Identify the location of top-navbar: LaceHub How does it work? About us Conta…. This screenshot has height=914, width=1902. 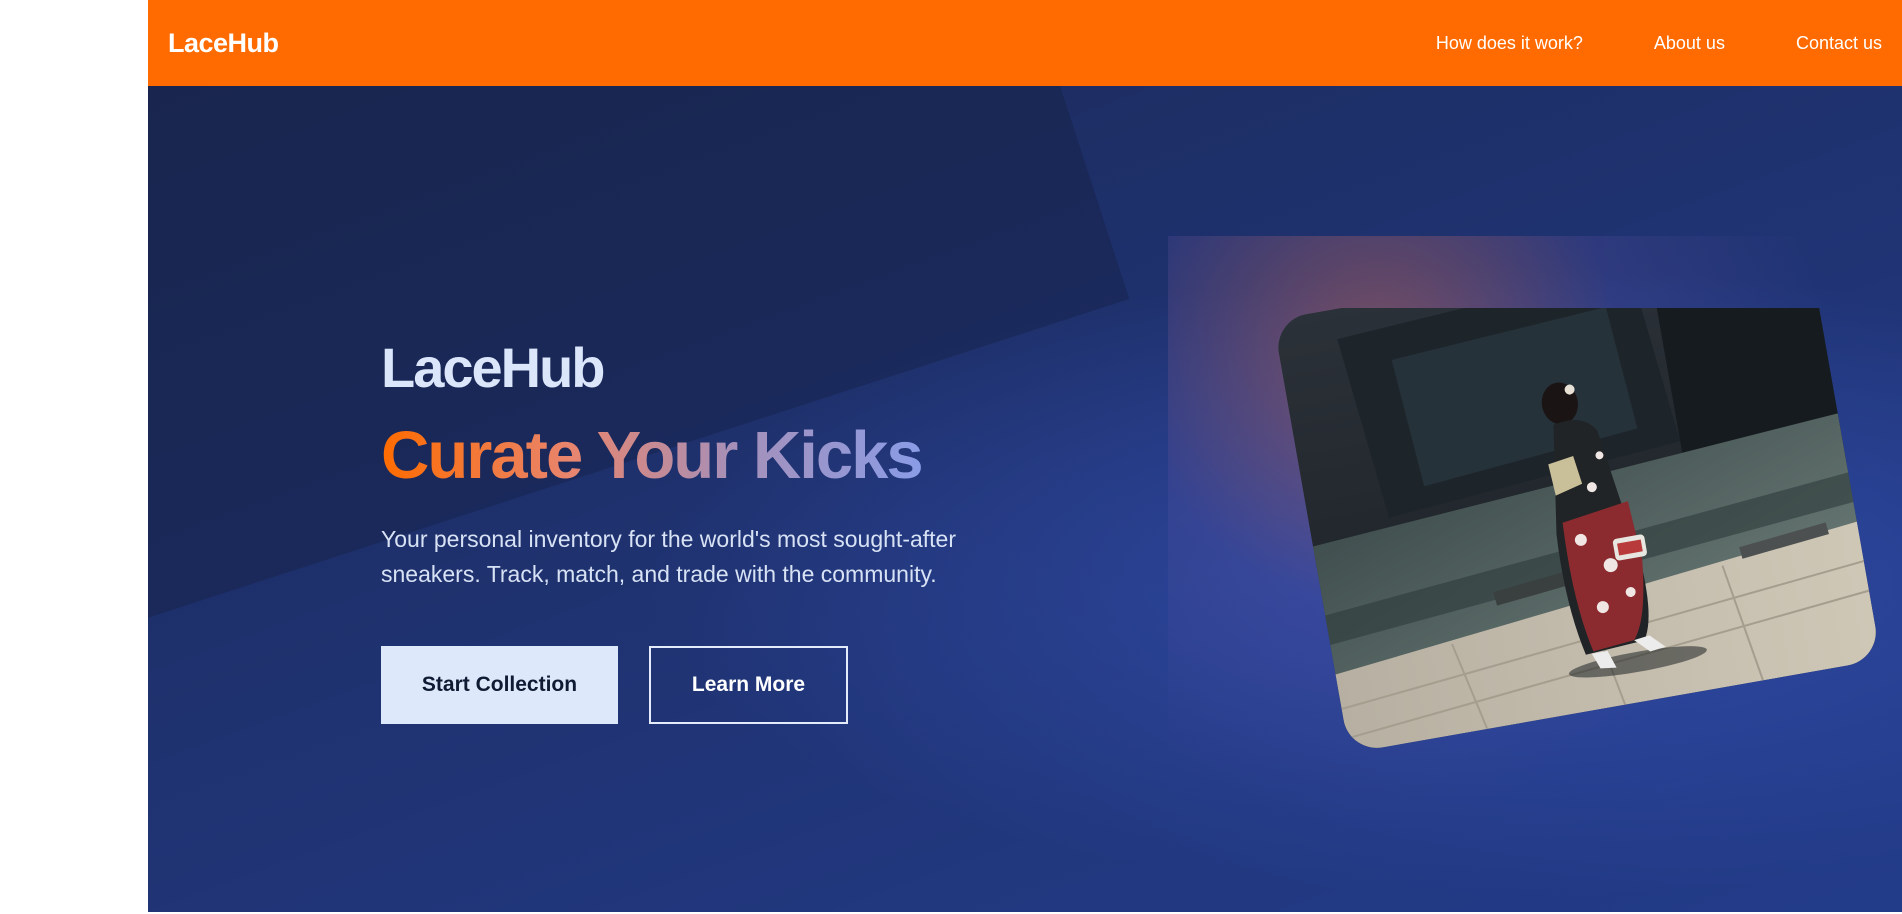
(1025, 43).